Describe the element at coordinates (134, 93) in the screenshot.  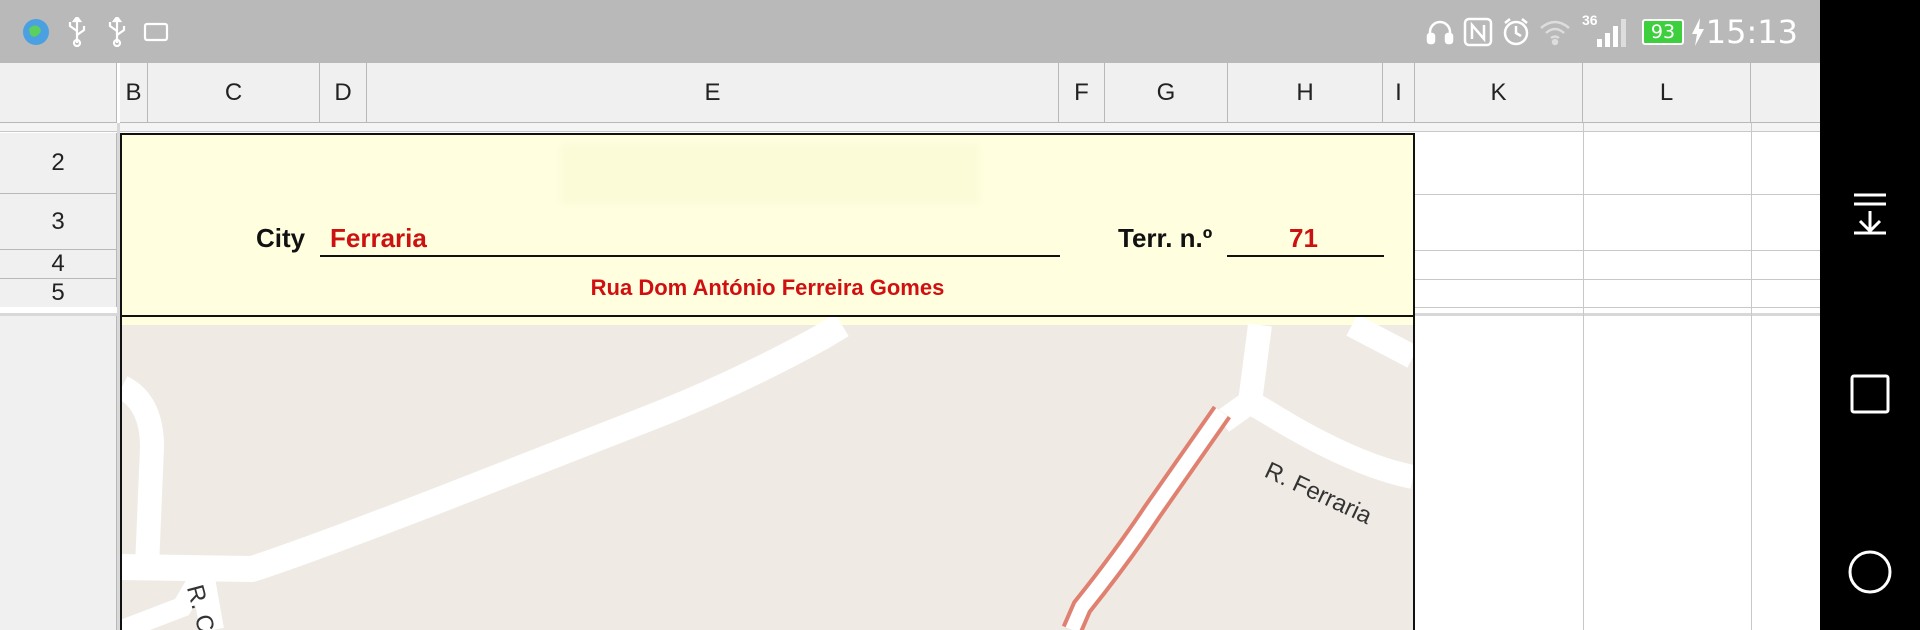
I see `column-header-b: B` at that location.